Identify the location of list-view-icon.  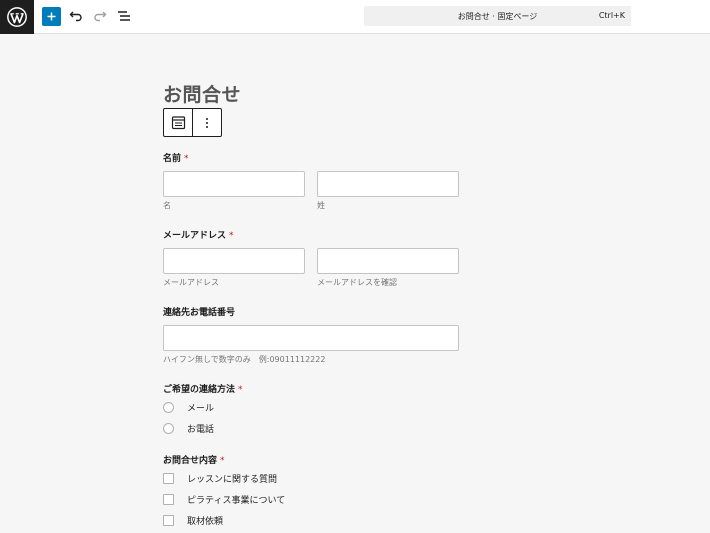
(124, 16).